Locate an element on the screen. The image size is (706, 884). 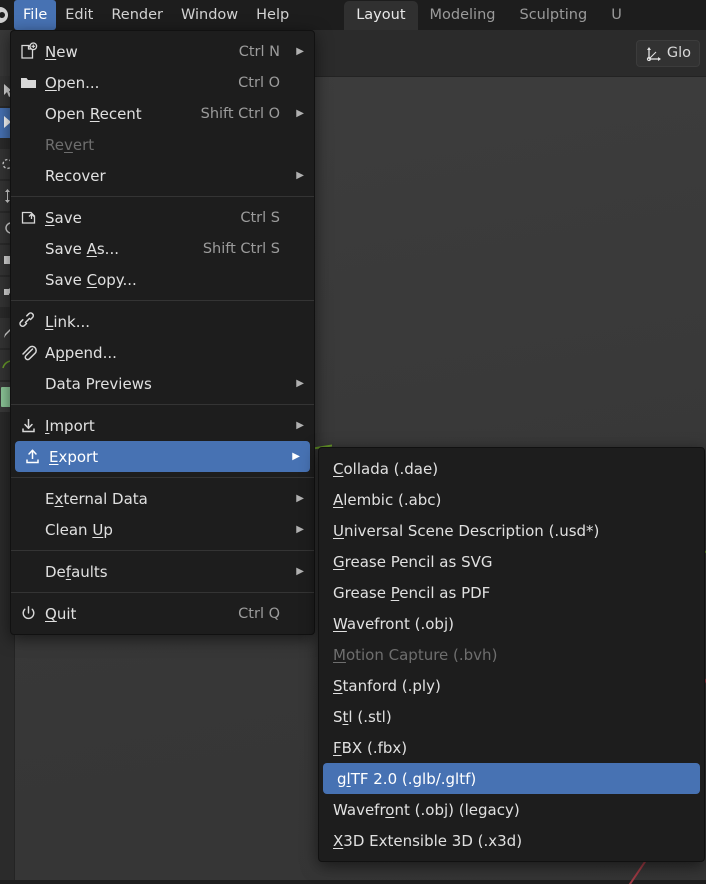
menu-item-quit: Quit Ctrl Q ▶ is located at coordinates (162, 613).